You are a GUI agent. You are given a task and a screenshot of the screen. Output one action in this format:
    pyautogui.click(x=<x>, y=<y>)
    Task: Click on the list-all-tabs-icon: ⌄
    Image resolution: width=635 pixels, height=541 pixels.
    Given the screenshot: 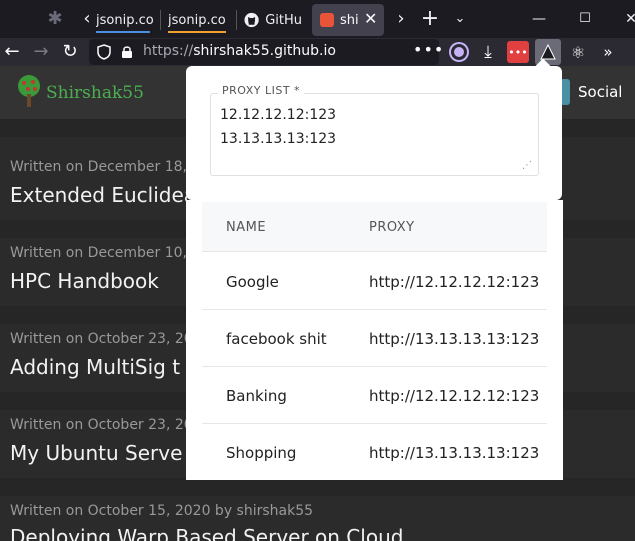 What is the action you would take?
    pyautogui.click(x=460, y=19)
    